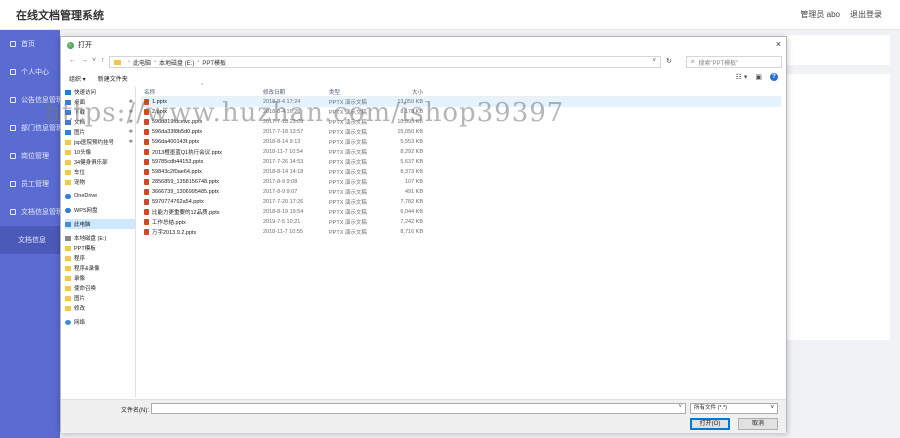 This screenshot has width=900, height=438. What do you see at coordinates (202, 182) in the screenshot?
I see `file-name-cell: 2856859_1358156748.pptx` at bounding box center [202, 182].